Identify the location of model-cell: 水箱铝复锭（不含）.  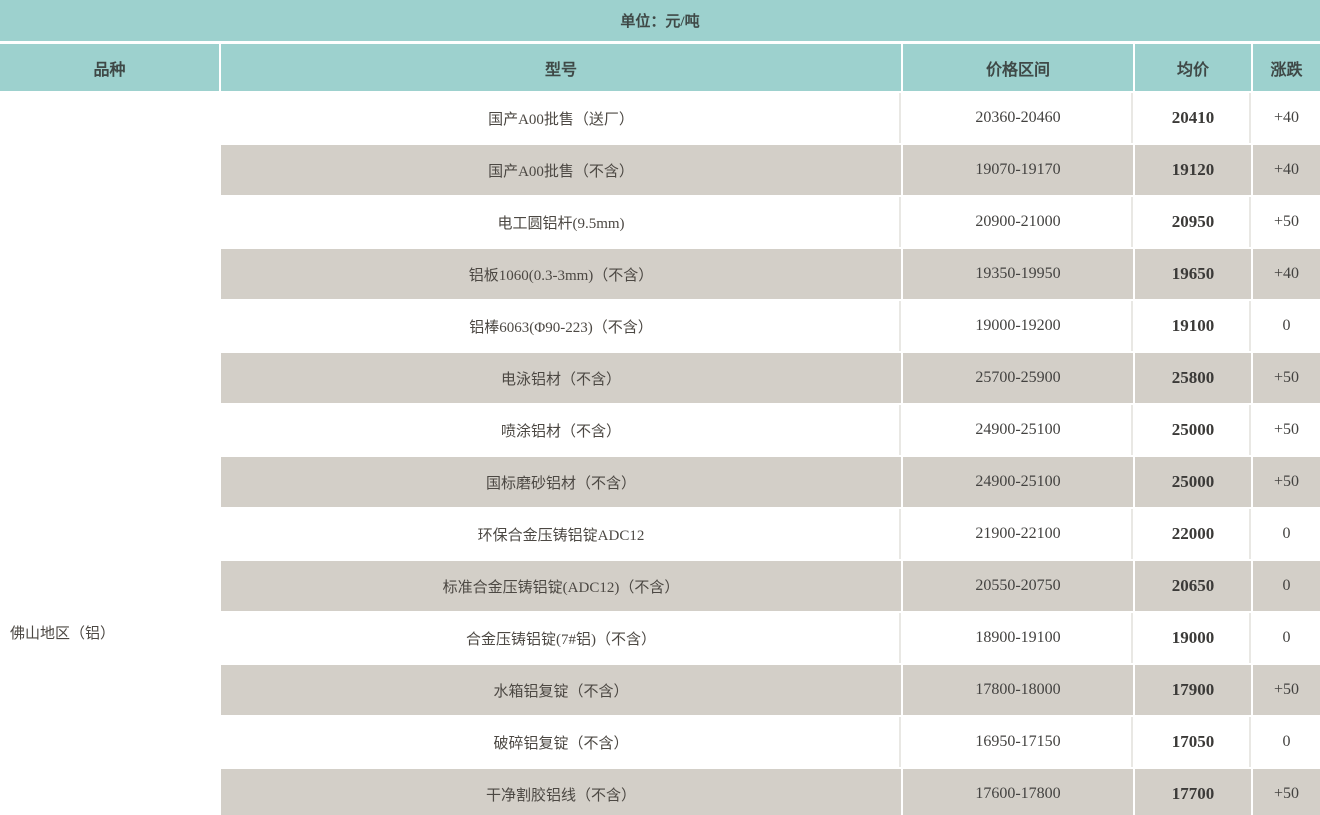
(561, 690).